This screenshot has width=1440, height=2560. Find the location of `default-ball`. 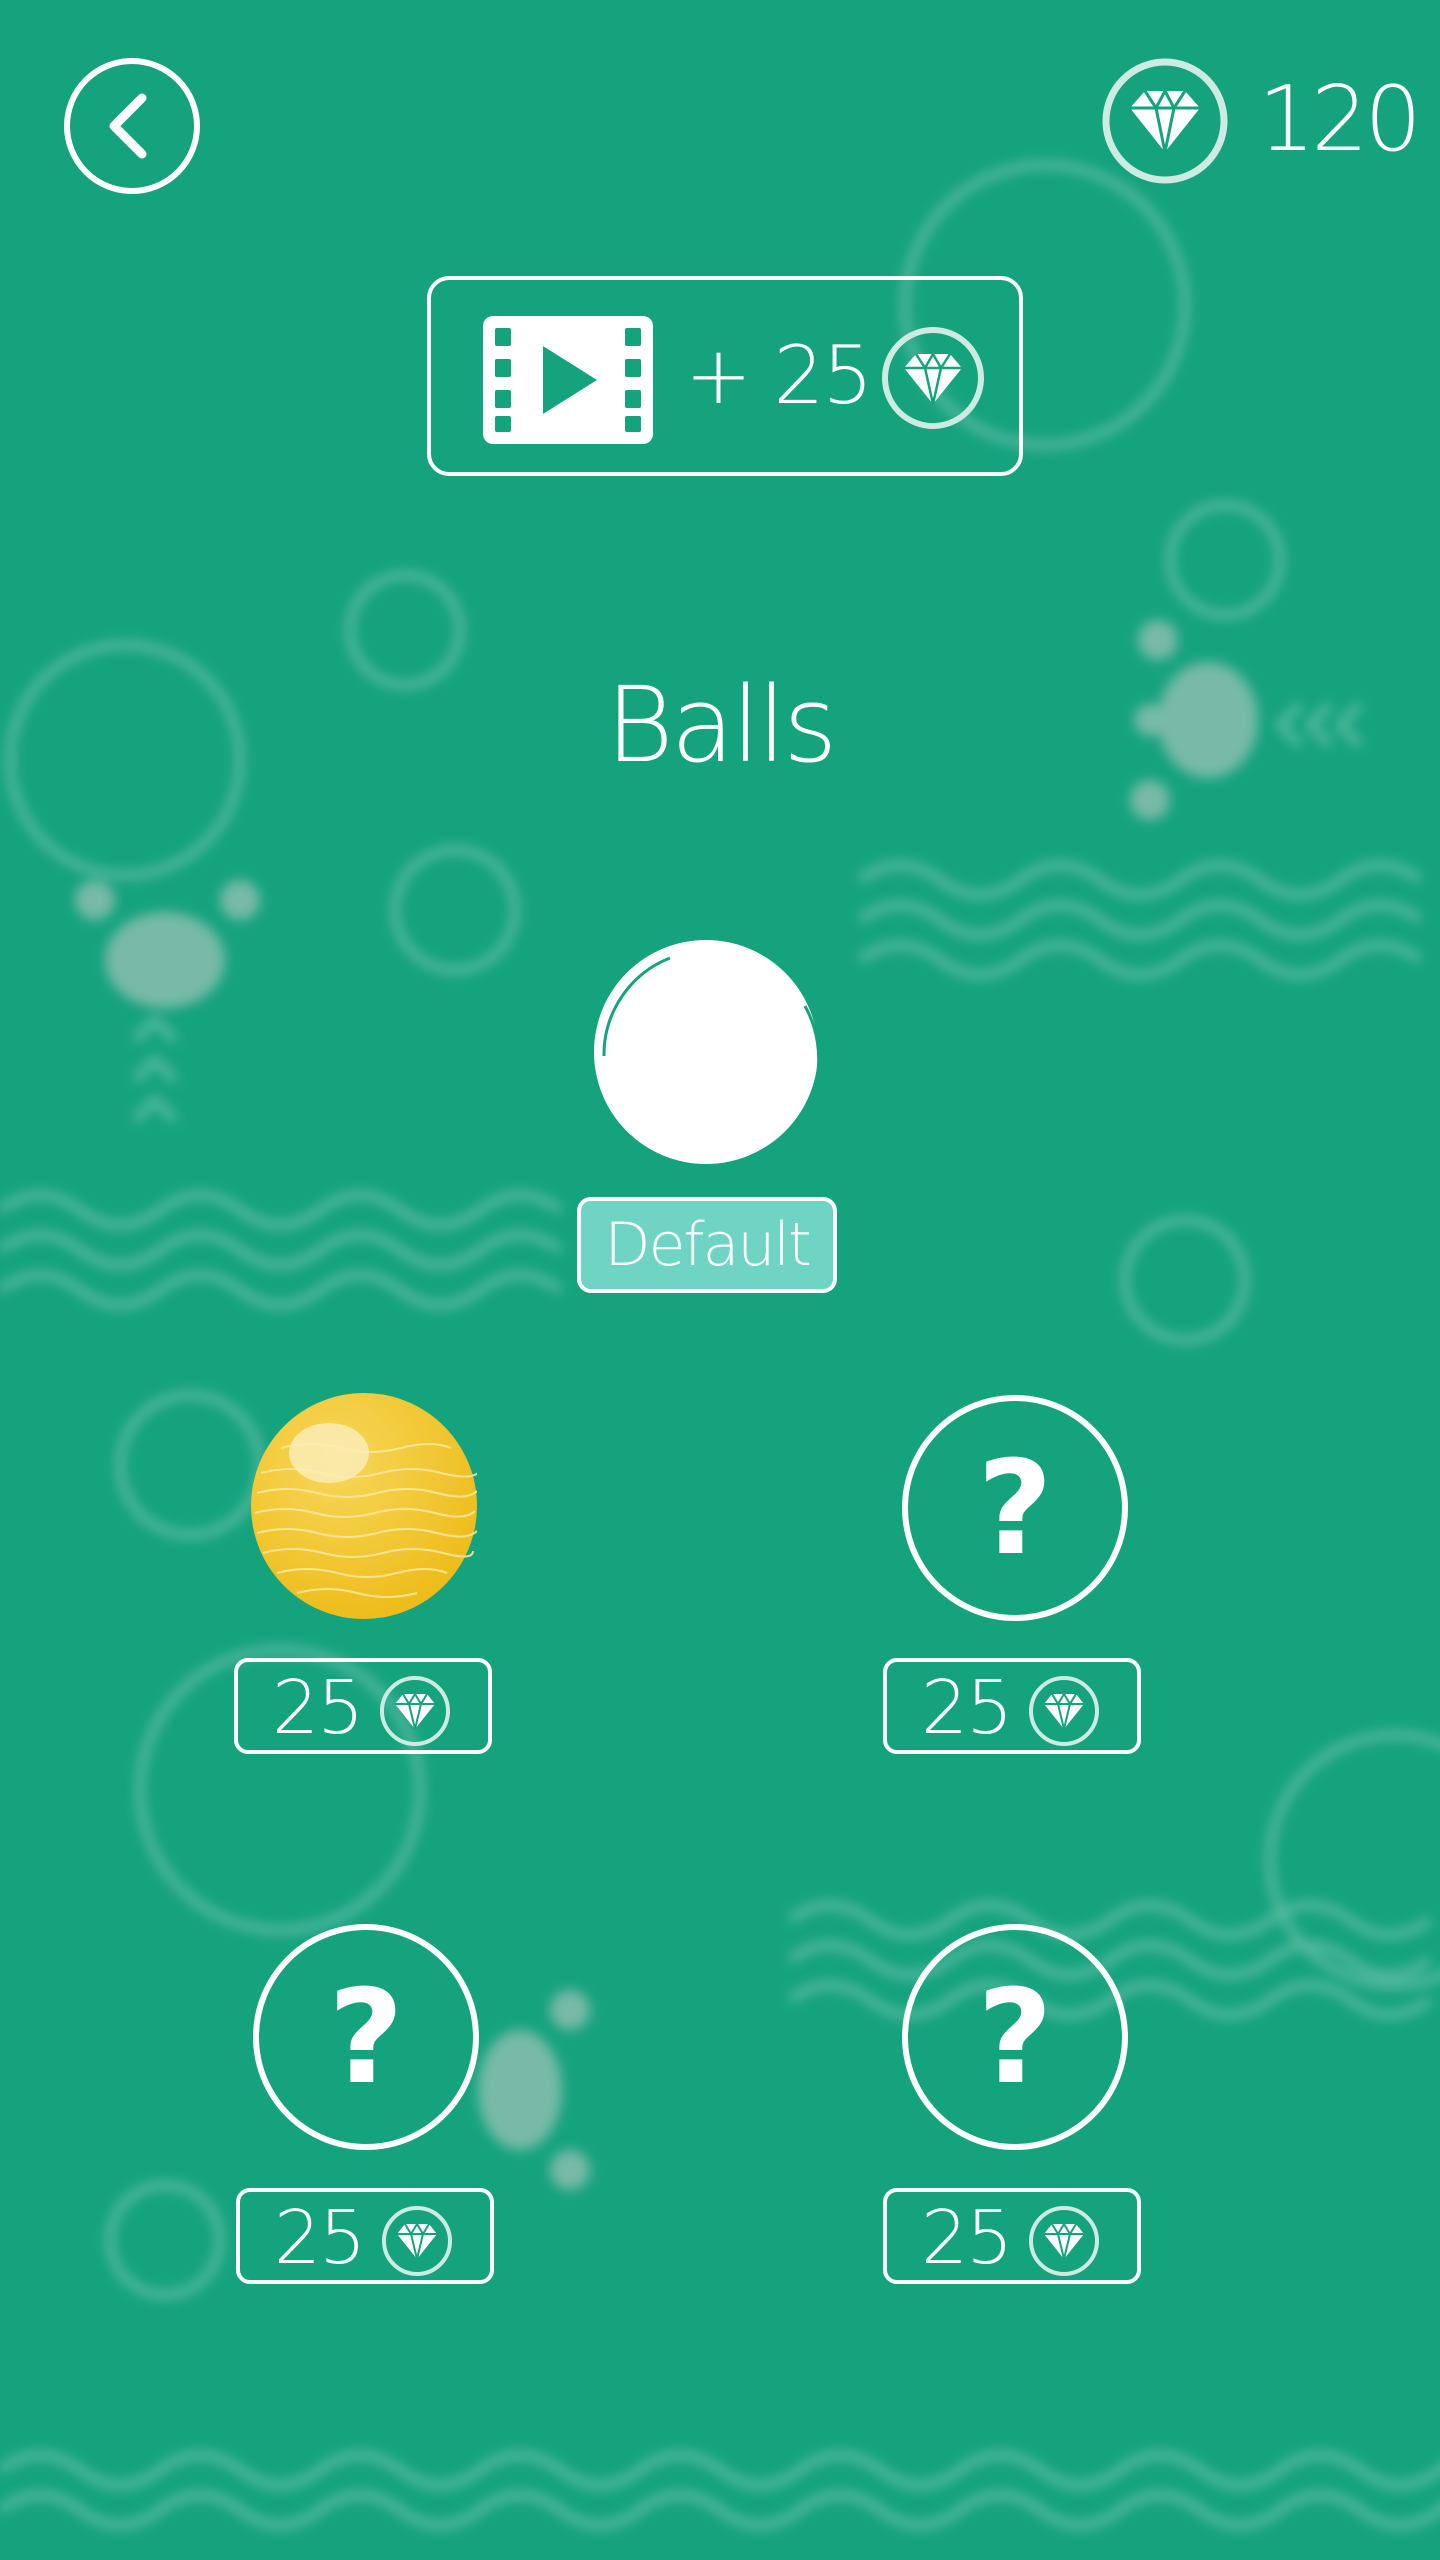

default-ball is located at coordinates (706, 1052).